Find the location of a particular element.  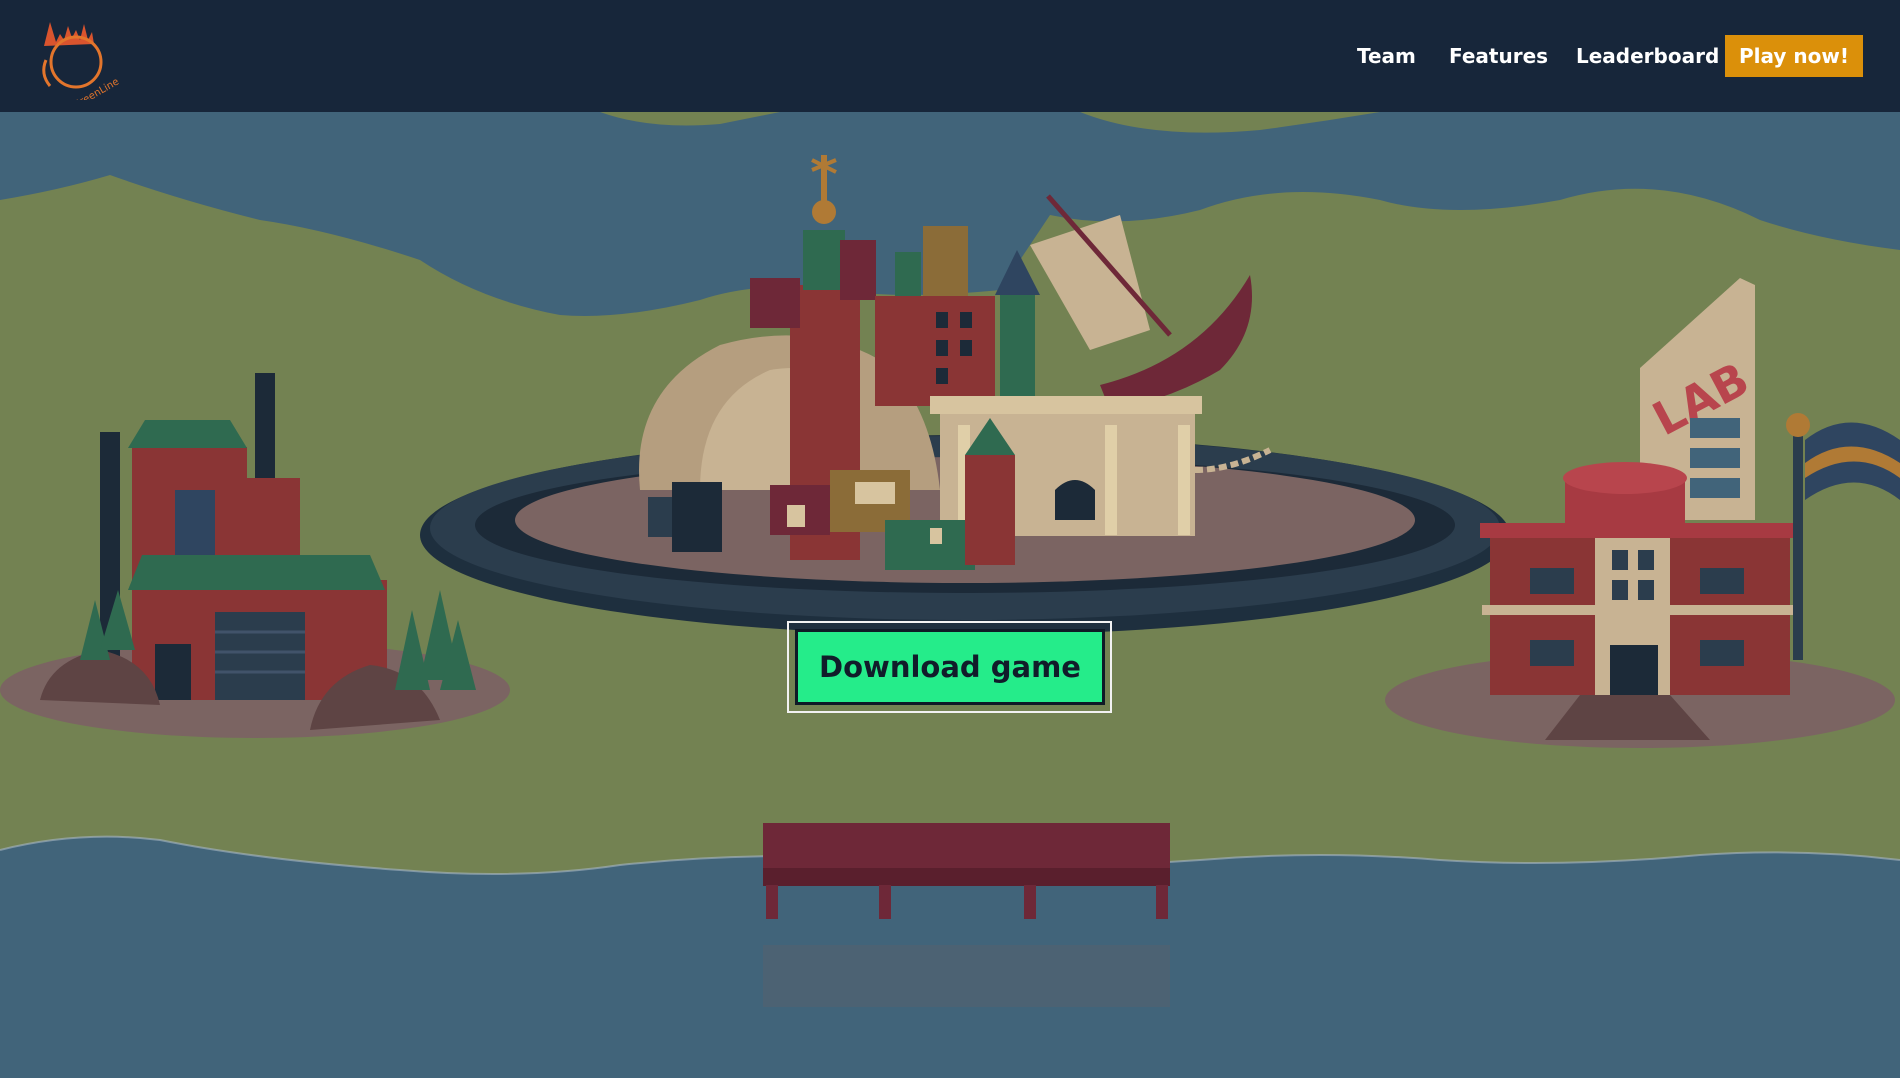

nav-team-link: Team is located at coordinates (1386, 56).